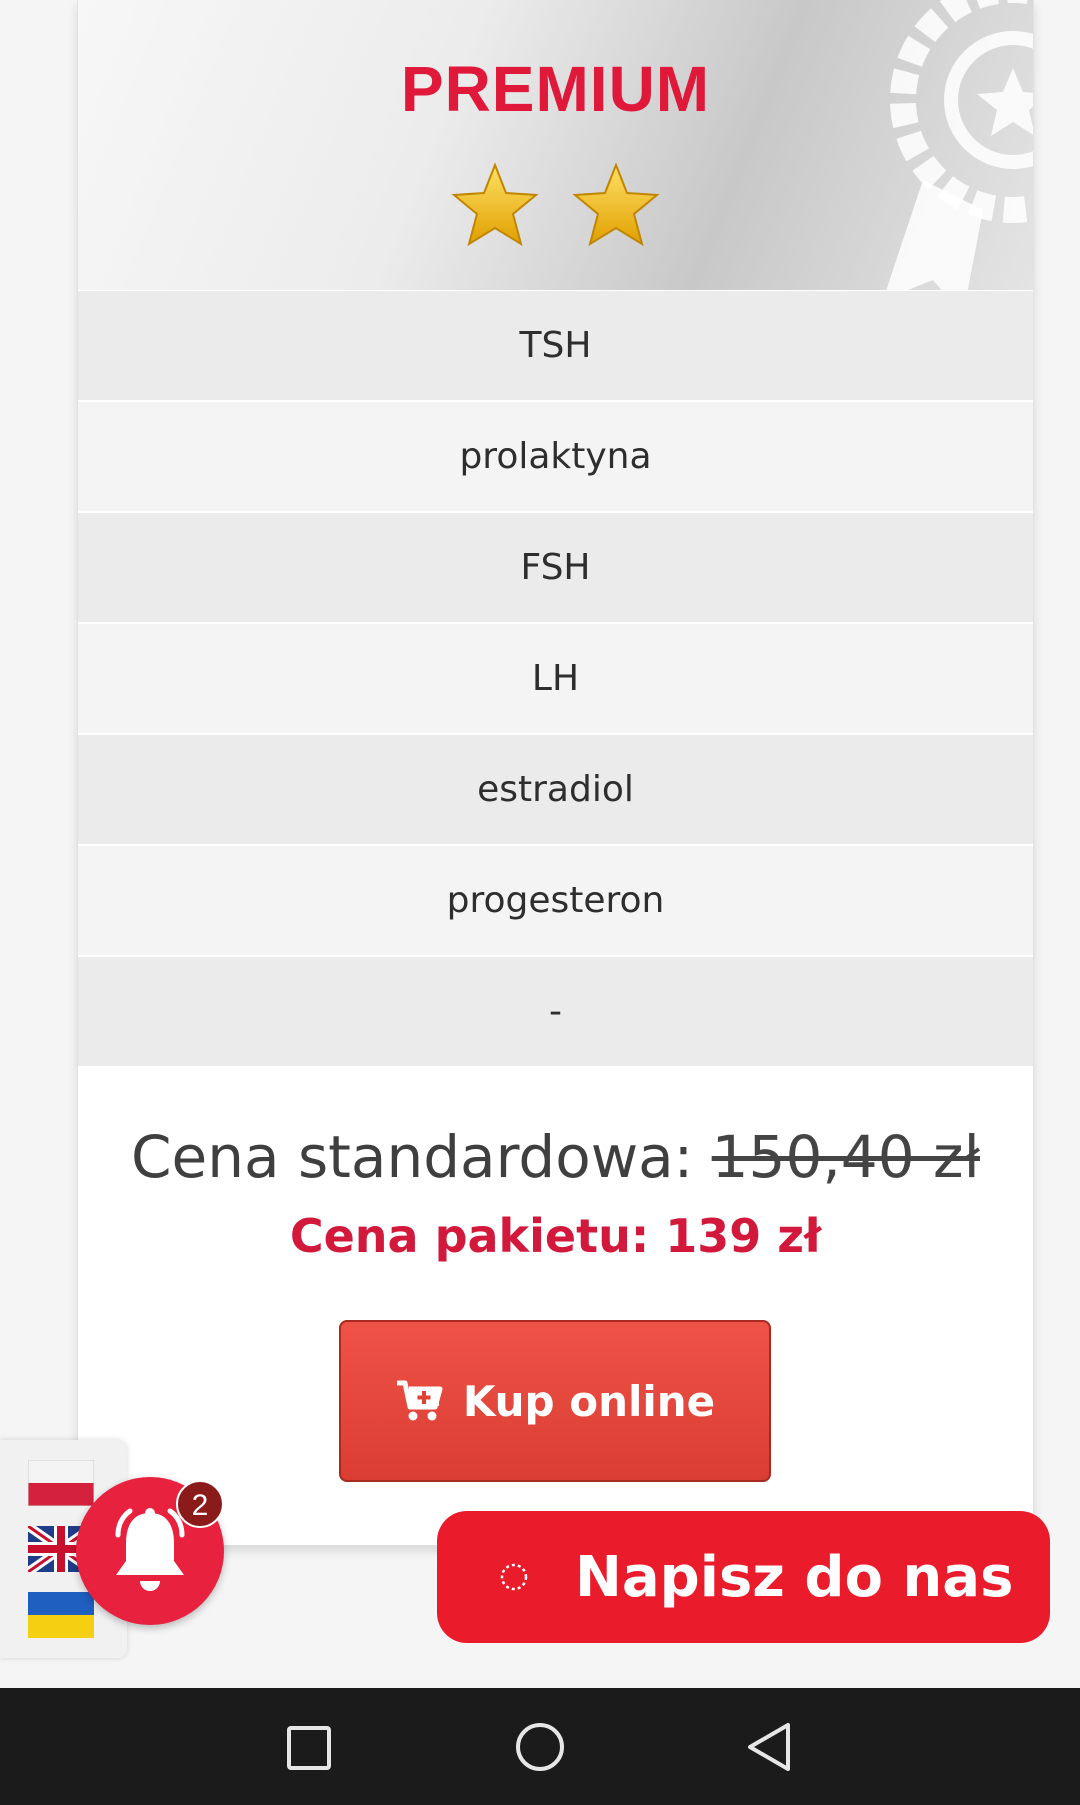 Image resolution: width=1080 pixels, height=1805 pixels. What do you see at coordinates (150, 1549) in the screenshot?
I see `bell-icon` at bounding box center [150, 1549].